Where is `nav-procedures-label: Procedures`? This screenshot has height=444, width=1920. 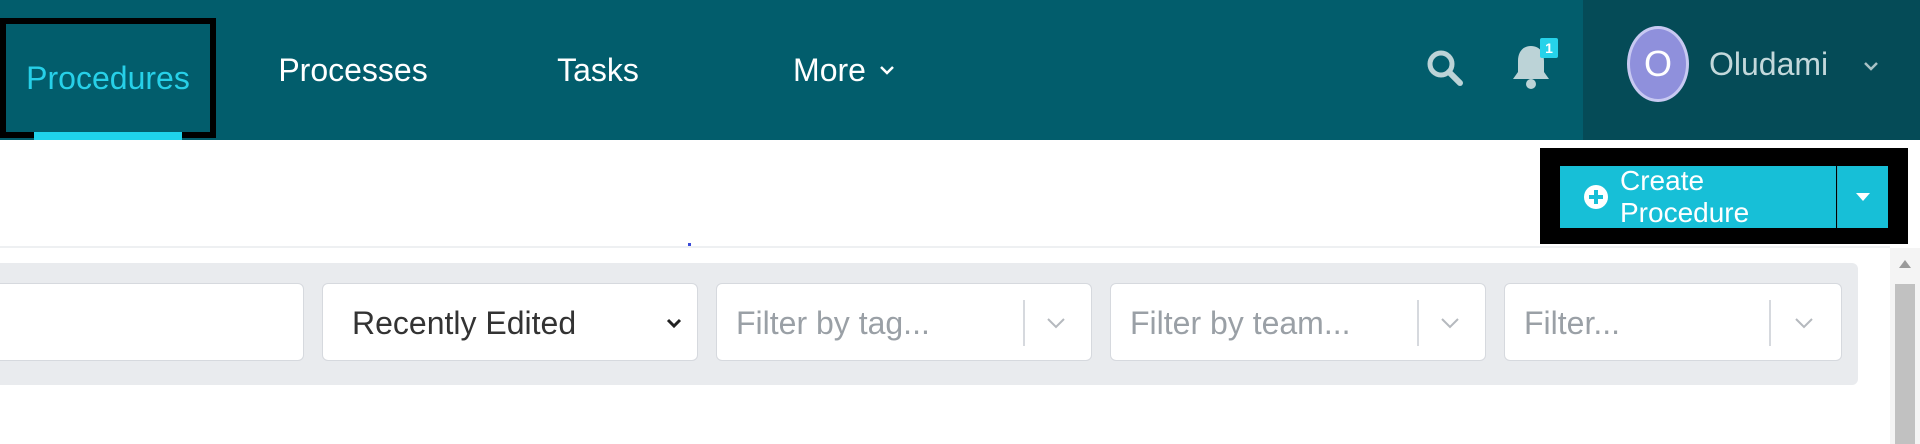
nav-procedures-label: Procedures is located at coordinates (108, 77).